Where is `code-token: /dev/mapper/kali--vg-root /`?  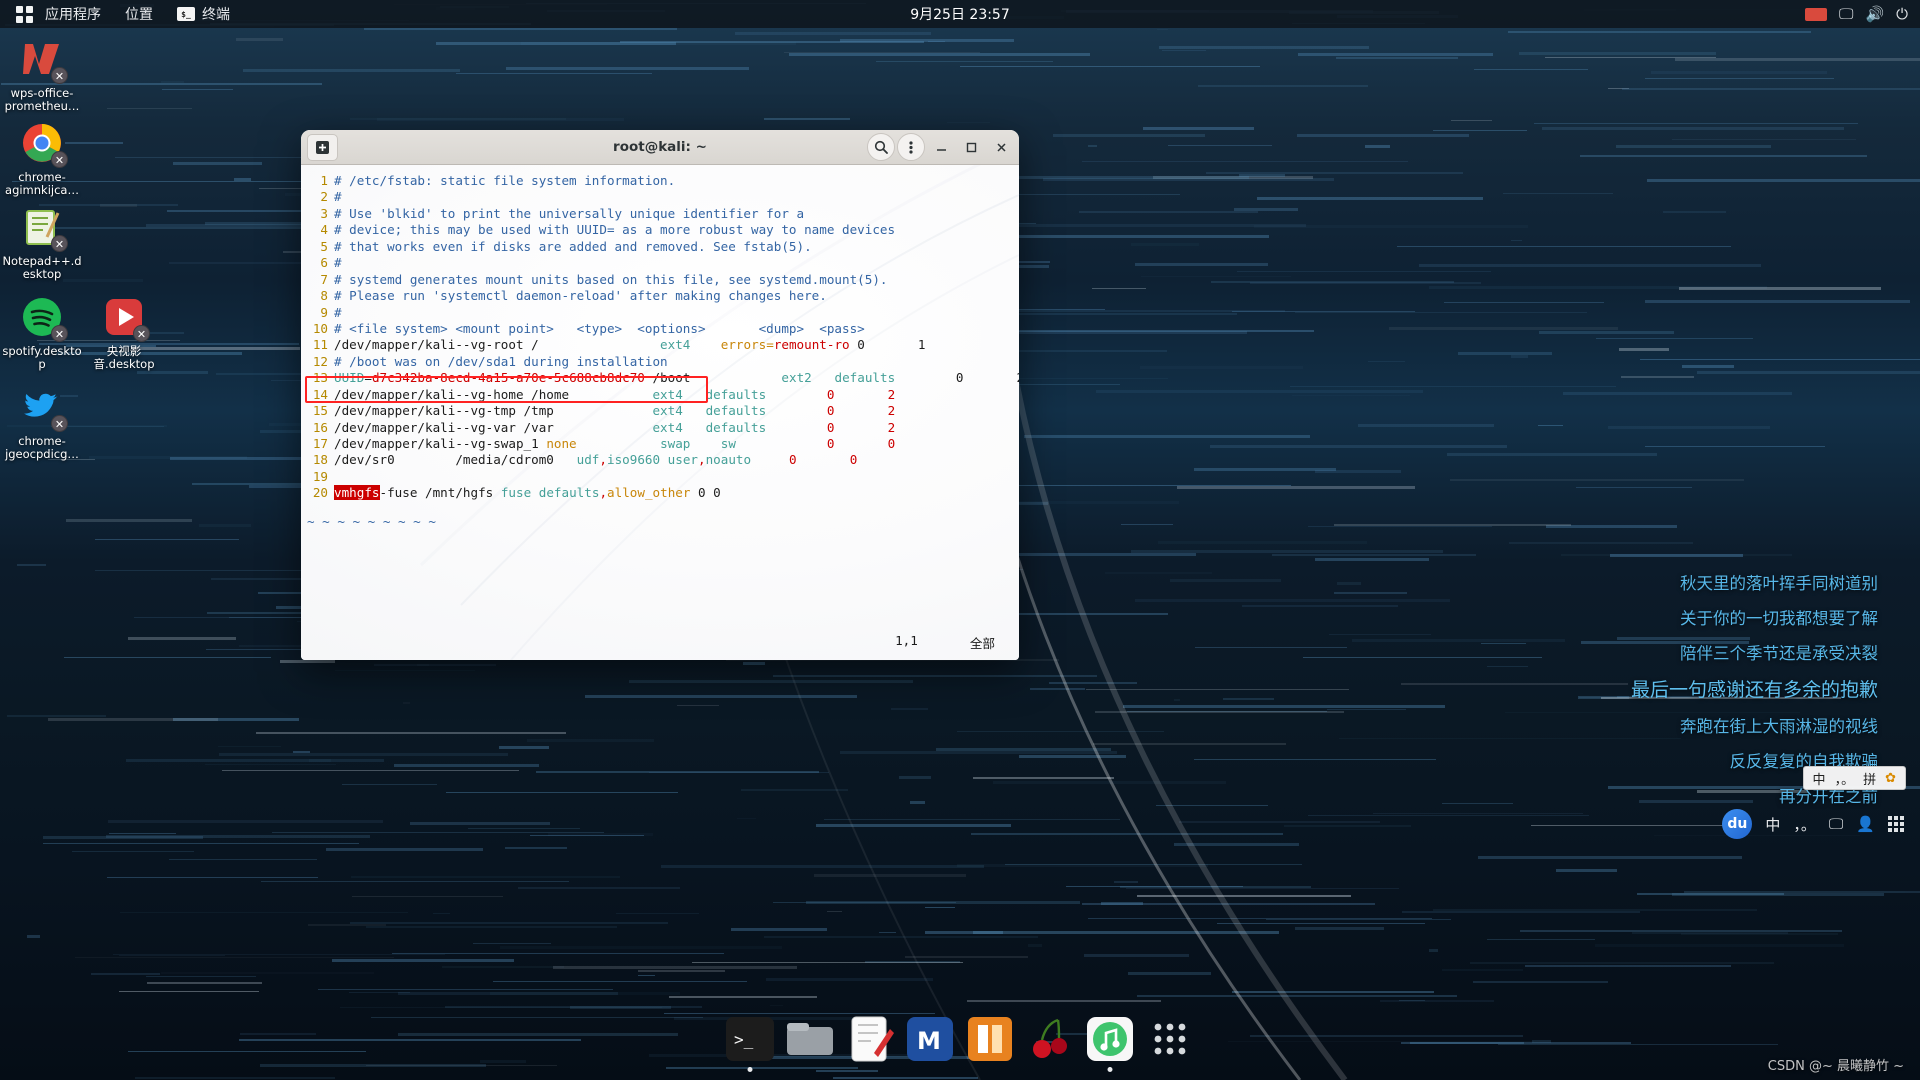 code-token: /dev/mapper/kali--vg-root / is located at coordinates (436, 345).